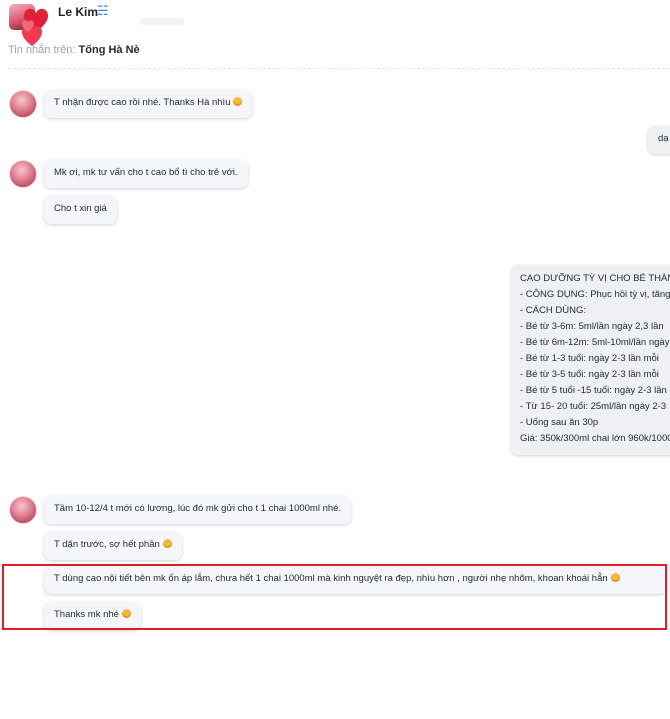  I want to click on contact-subtitle-placeholder, so click(162, 21).